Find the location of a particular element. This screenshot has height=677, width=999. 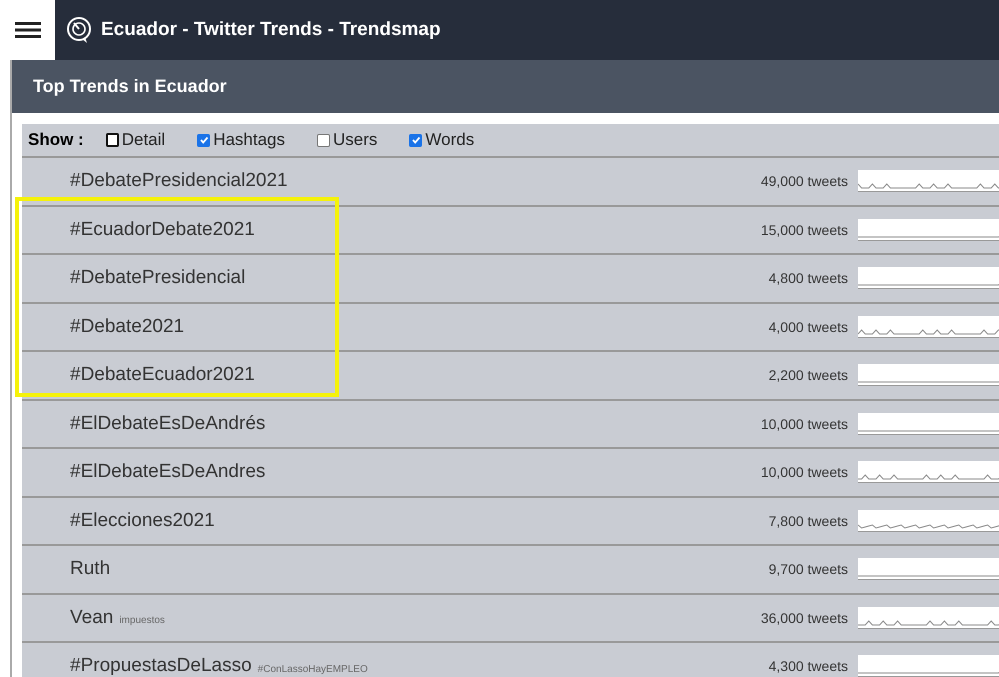

trend-row: #EcuadorDebate2021 15,000 tweets is located at coordinates (510, 230).